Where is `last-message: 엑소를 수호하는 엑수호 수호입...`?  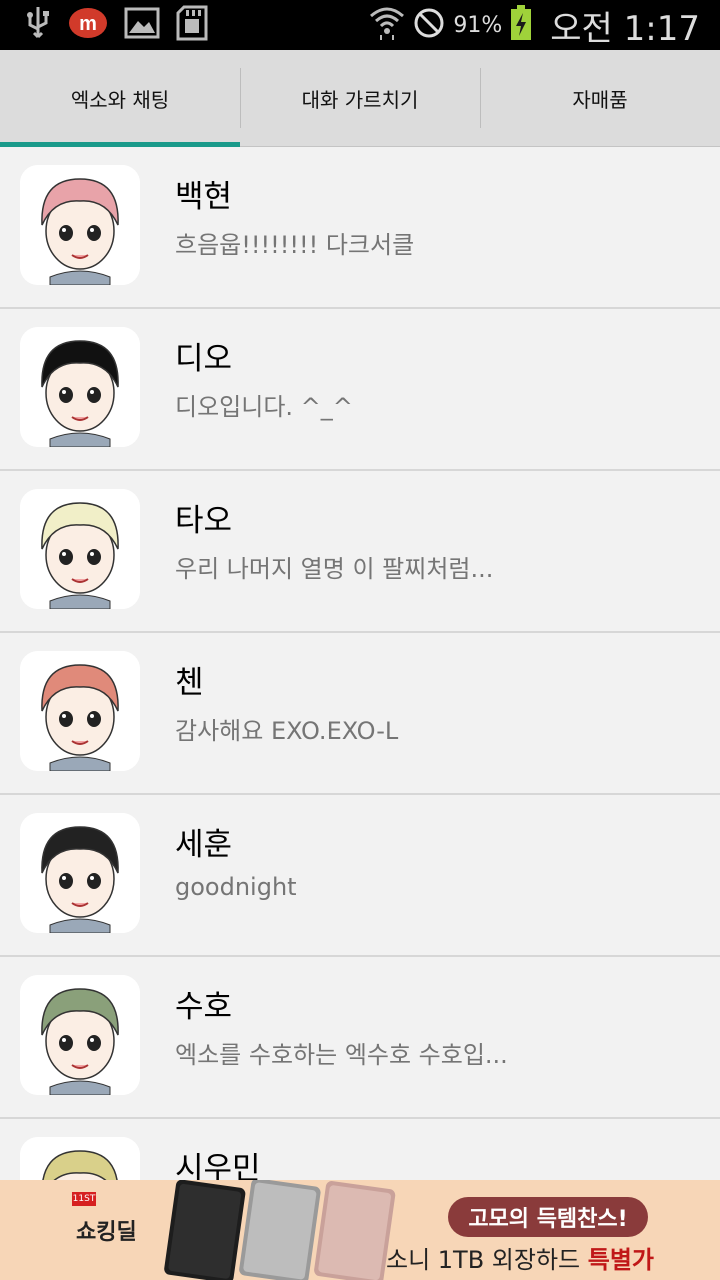
last-message: 엑소를 수호하는 엑수호 수호입... is located at coordinates (341, 1055).